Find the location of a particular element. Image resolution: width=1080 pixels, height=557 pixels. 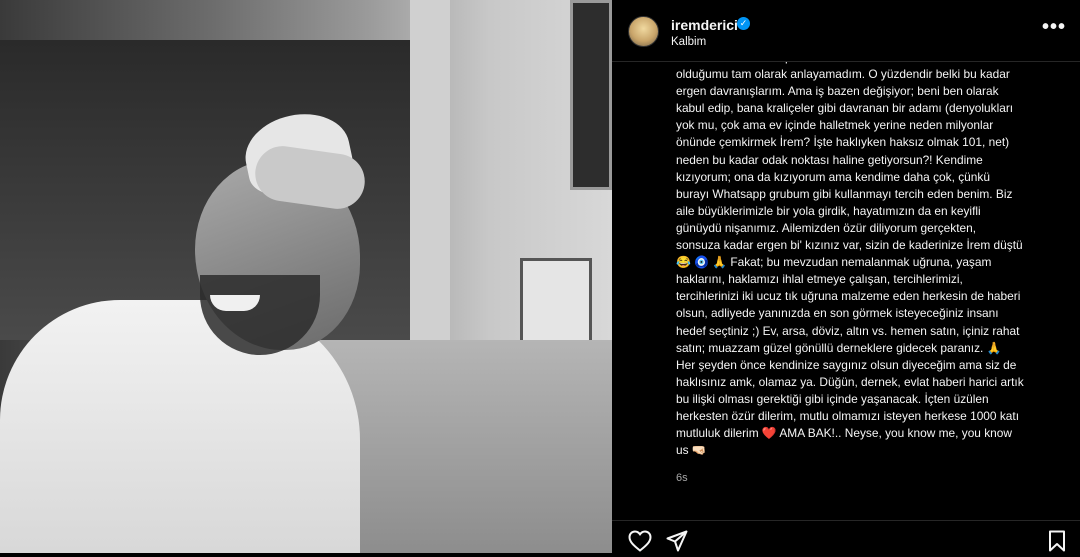

post-header: iremderici ✓ Kalbim ••• is located at coordinates (846, 31).